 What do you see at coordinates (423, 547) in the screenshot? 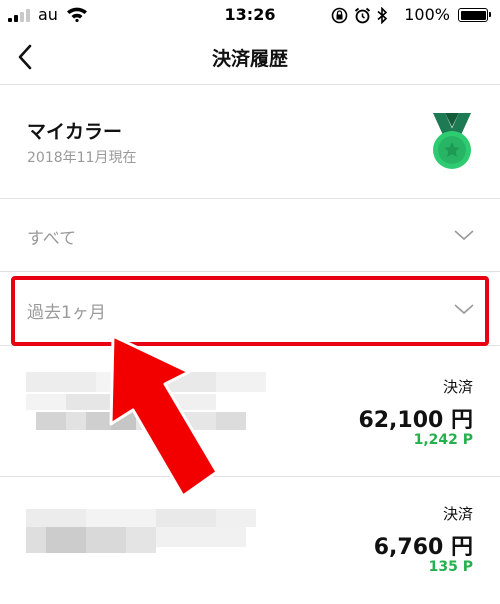
I see `transaction-amount: 6,760 円` at bounding box center [423, 547].